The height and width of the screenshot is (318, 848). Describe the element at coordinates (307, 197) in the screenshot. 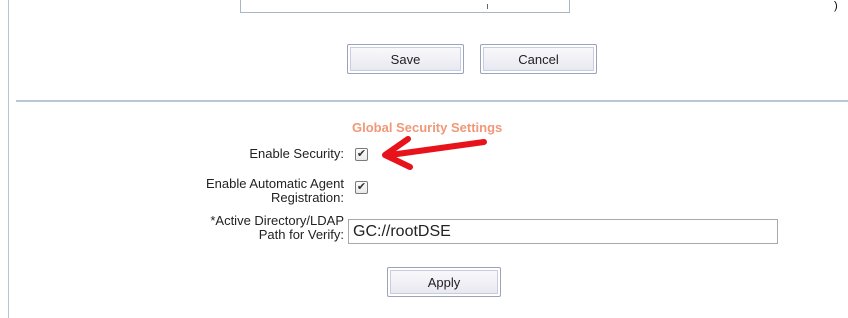

I see `enable-auto-registration-label-line2: Registration:` at that location.